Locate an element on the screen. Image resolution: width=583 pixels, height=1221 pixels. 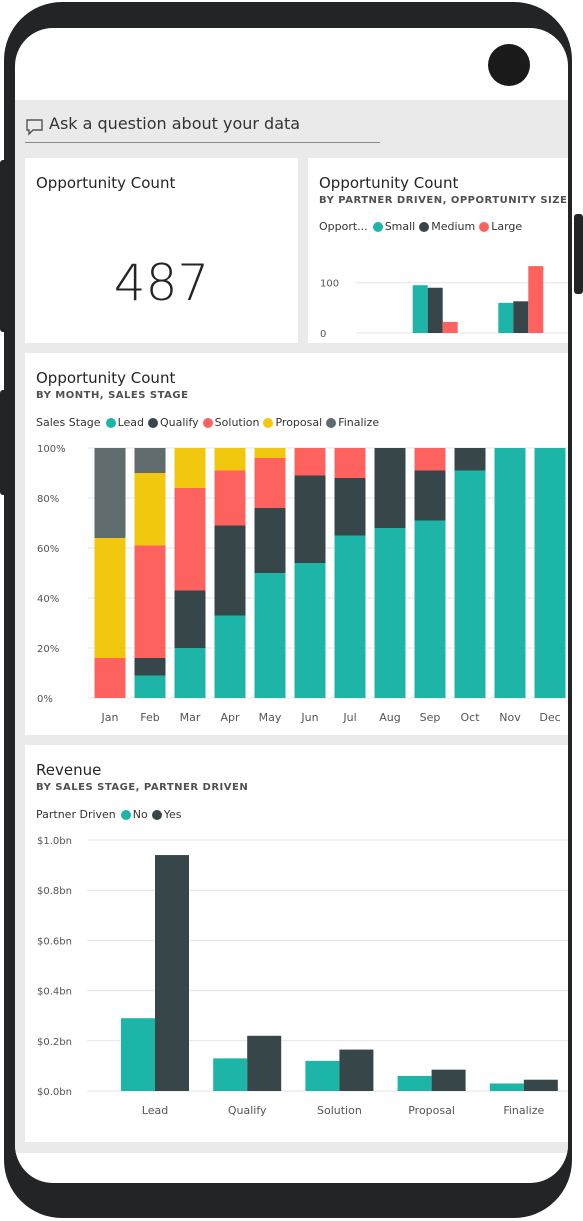
camera-icon is located at coordinates (509, 65).